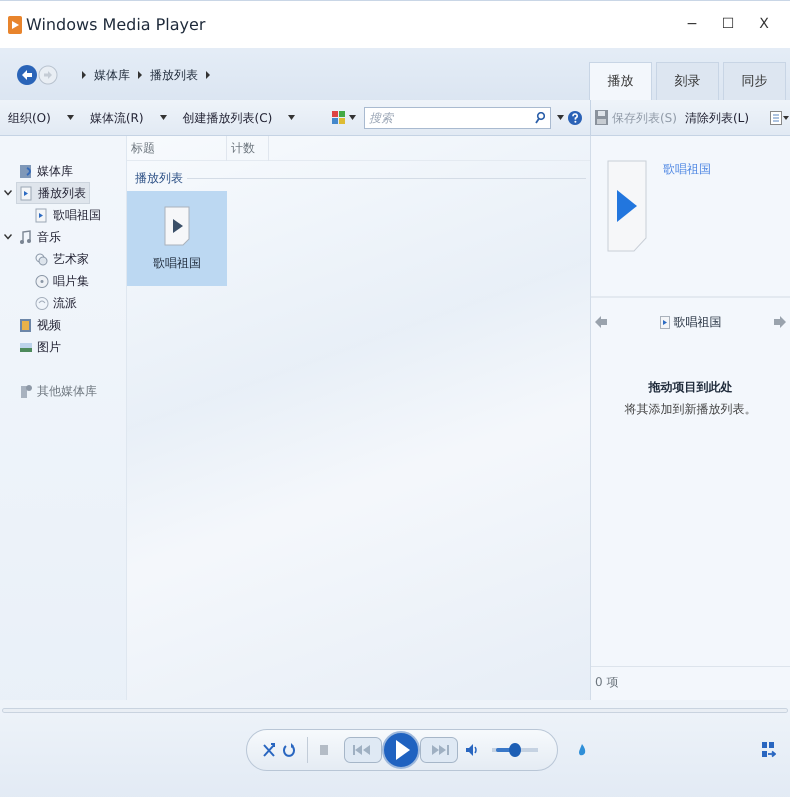 This screenshot has width=790, height=797. I want to click on navigation-item: 视频, so click(40, 325).